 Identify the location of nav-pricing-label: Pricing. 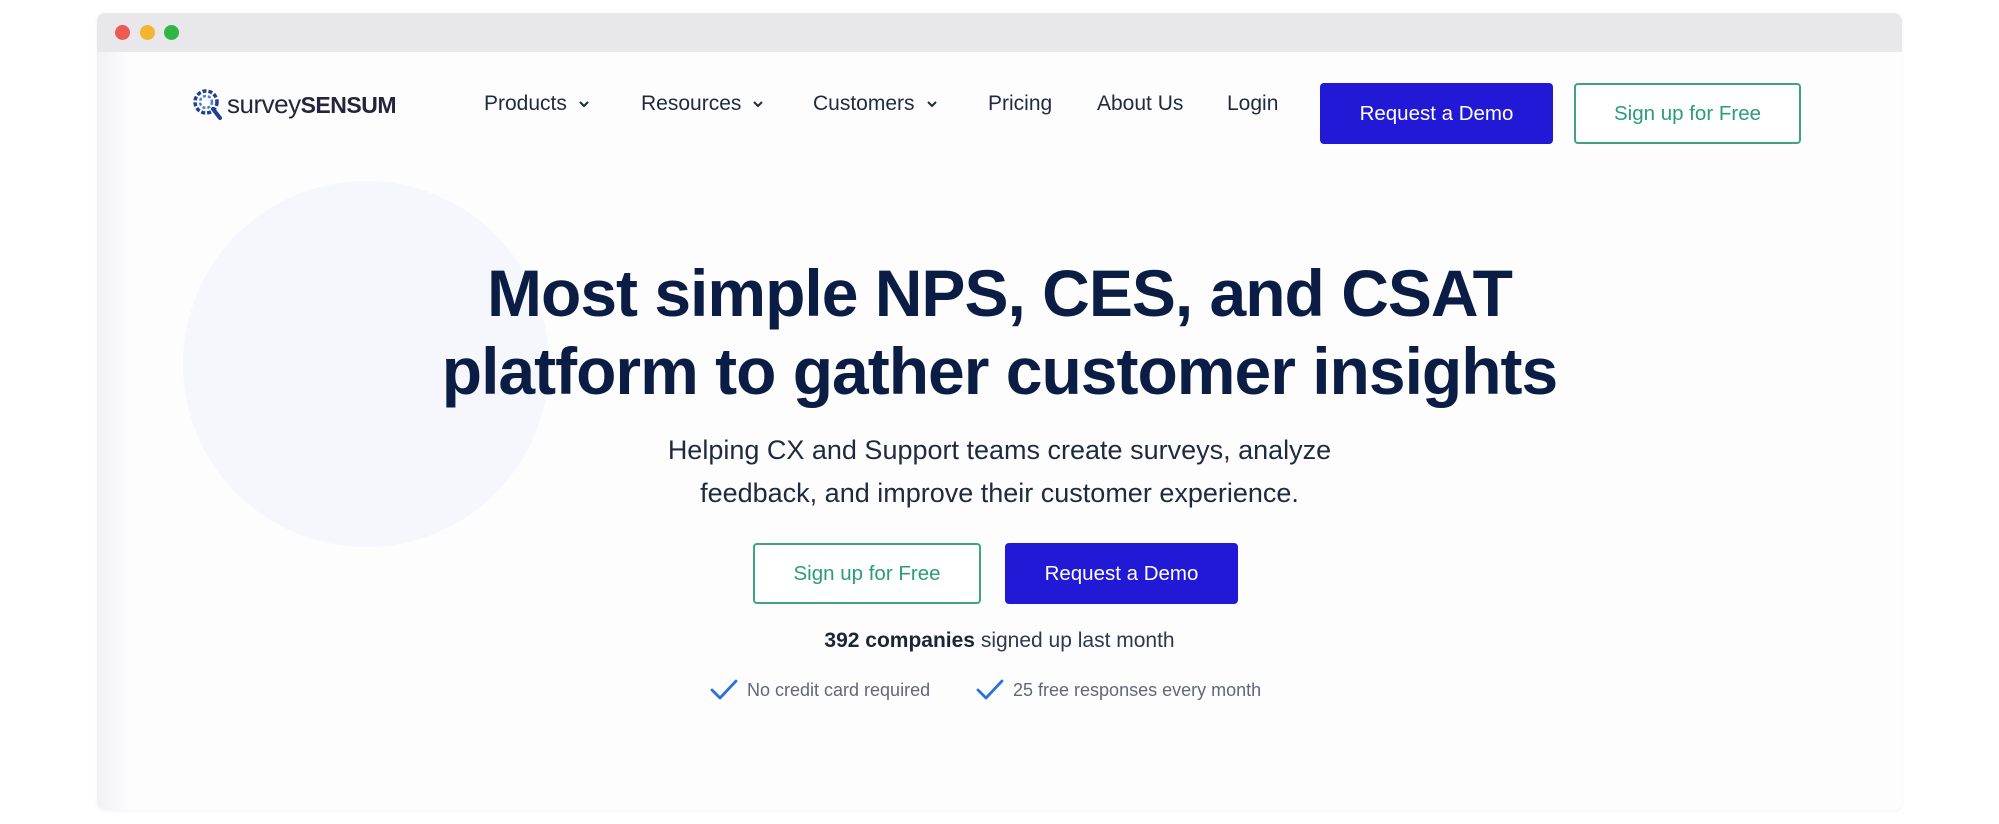
(1020, 103).